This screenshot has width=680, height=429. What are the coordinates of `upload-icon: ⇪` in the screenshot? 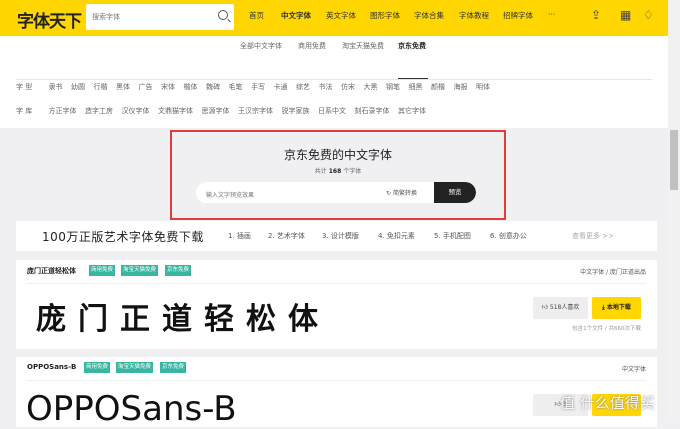 It's located at (596, 15).